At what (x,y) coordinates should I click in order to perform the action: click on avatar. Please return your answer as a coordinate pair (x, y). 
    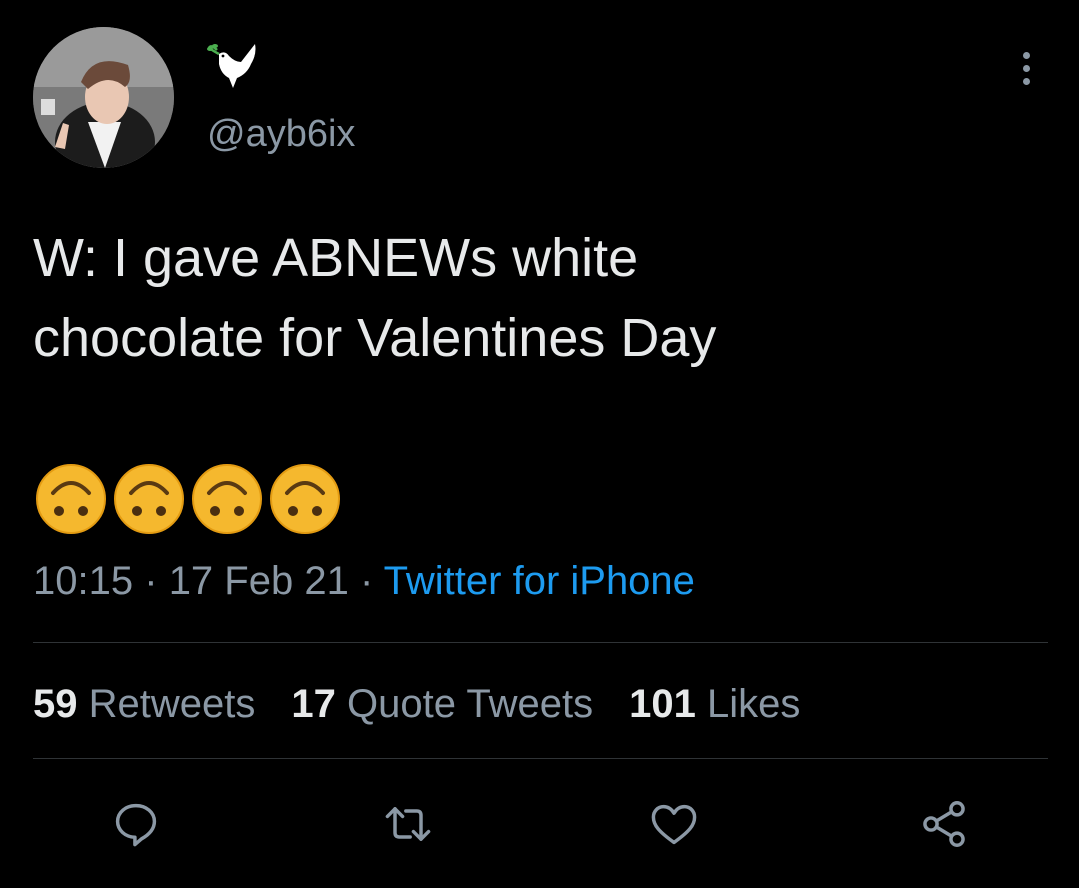
    Looking at the image, I should click on (103, 97).